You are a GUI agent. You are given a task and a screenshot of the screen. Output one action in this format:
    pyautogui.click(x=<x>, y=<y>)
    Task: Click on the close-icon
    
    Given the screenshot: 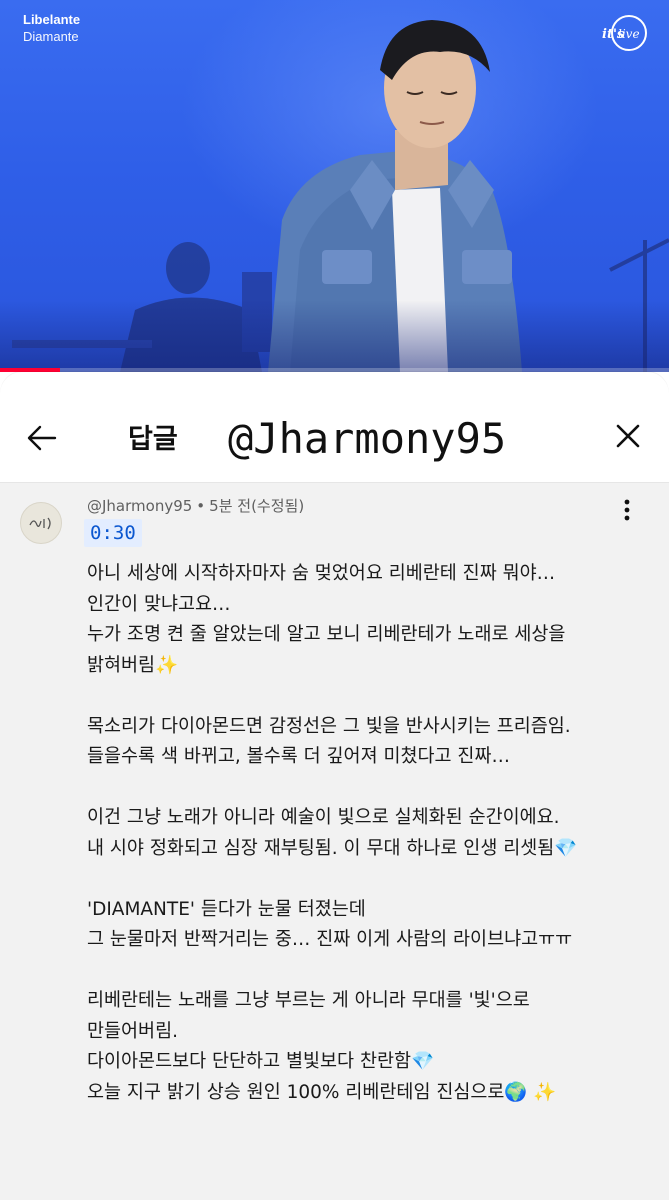 What is the action you would take?
    pyautogui.click(x=628, y=436)
    